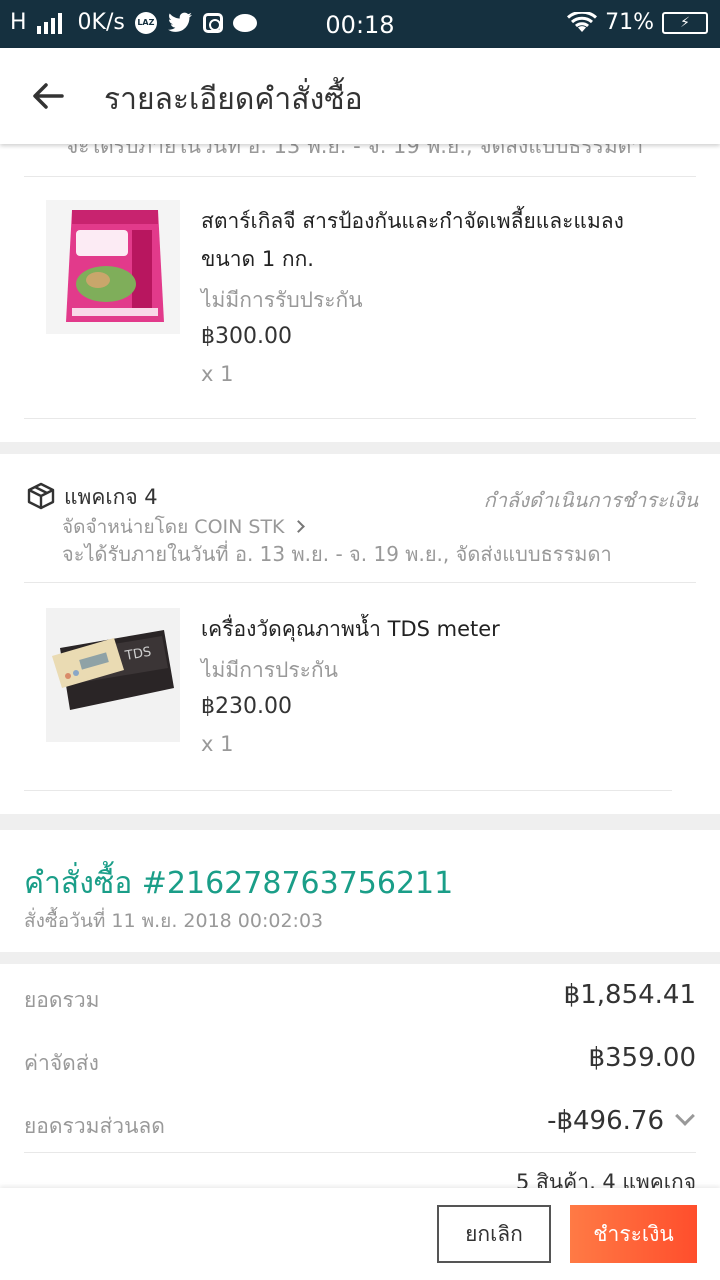 This screenshot has width=720, height=1280. Describe the element at coordinates (494, 1234) in the screenshot. I see `cancel-button: ยกเลิก` at that location.